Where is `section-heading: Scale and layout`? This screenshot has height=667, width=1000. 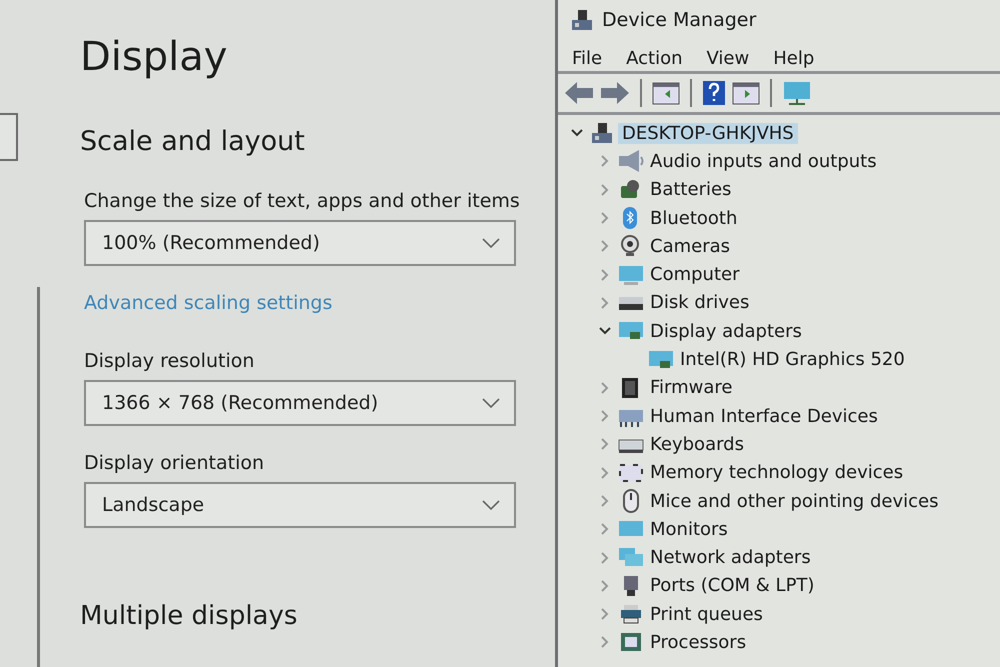
section-heading: Scale and layout is located at coordinates (192, 142).